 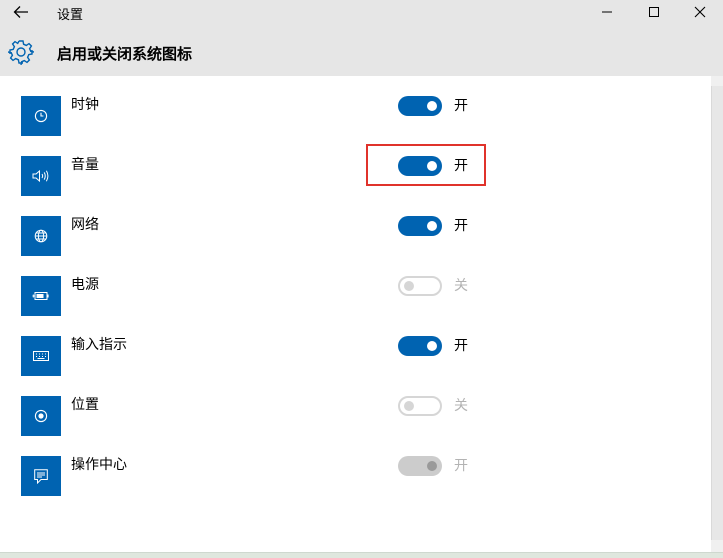 I want to click on list-item-input-indicator: 输入指示 开, so click(x=355, y=366).